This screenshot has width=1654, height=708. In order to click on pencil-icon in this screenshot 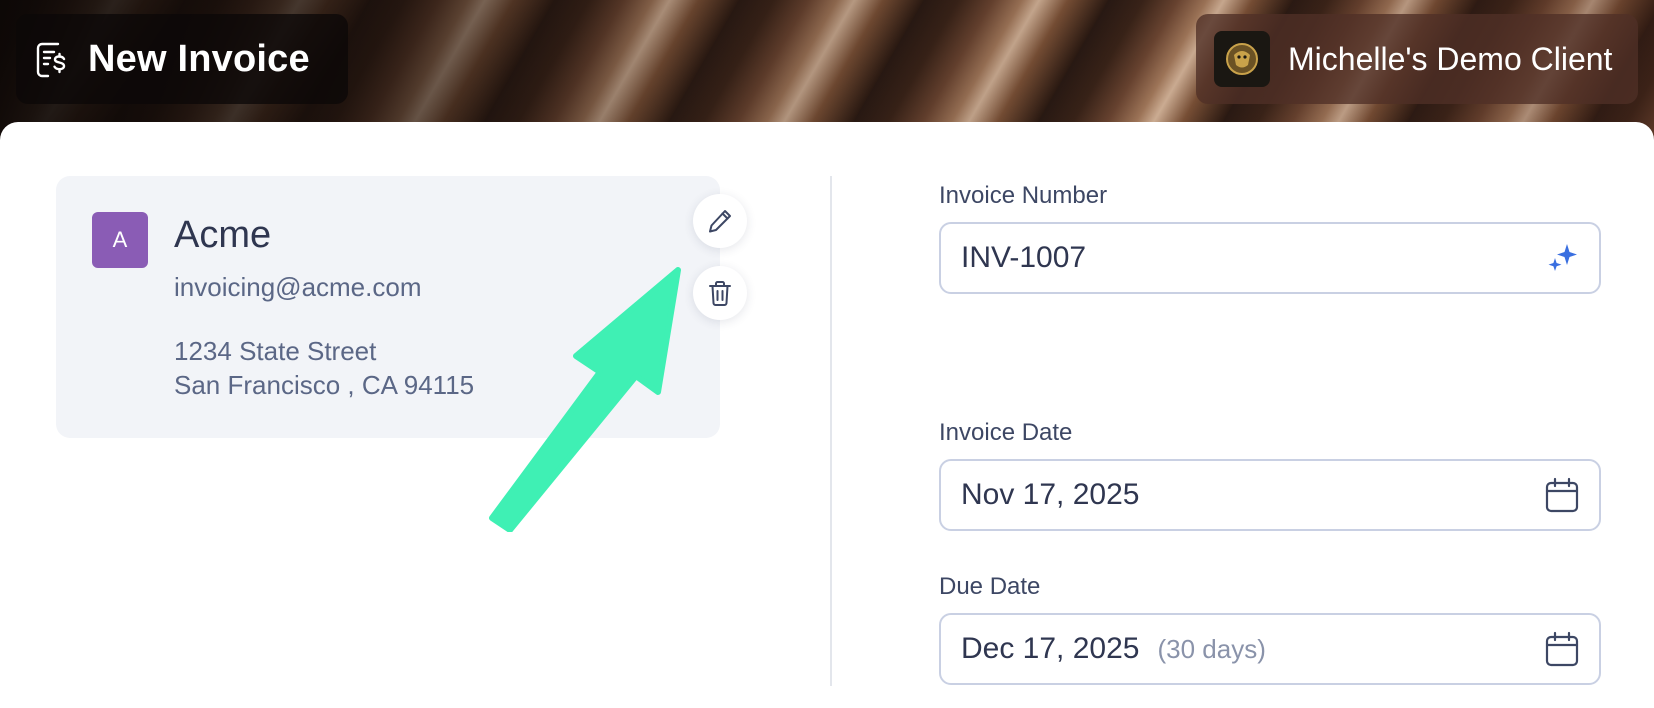, I will do `click(720, 221)`.